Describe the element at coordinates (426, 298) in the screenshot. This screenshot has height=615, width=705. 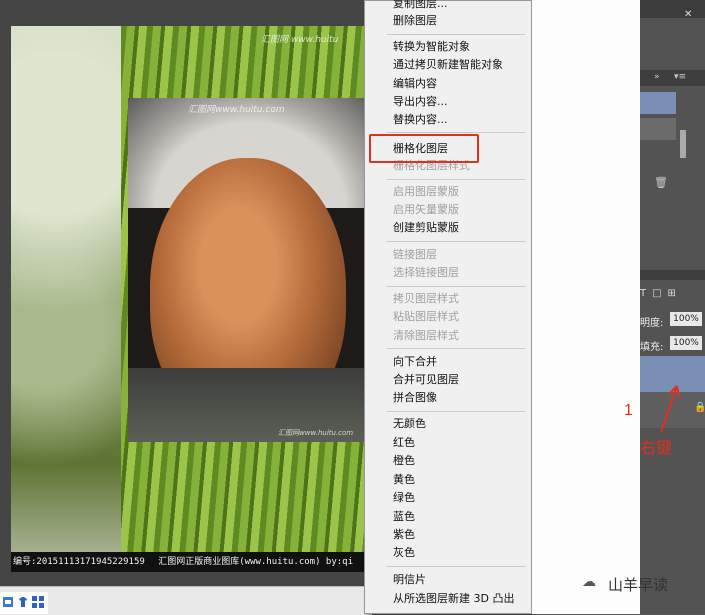
I see `menu-item-copy-layer-style: 拷贝图层样式` at that location.